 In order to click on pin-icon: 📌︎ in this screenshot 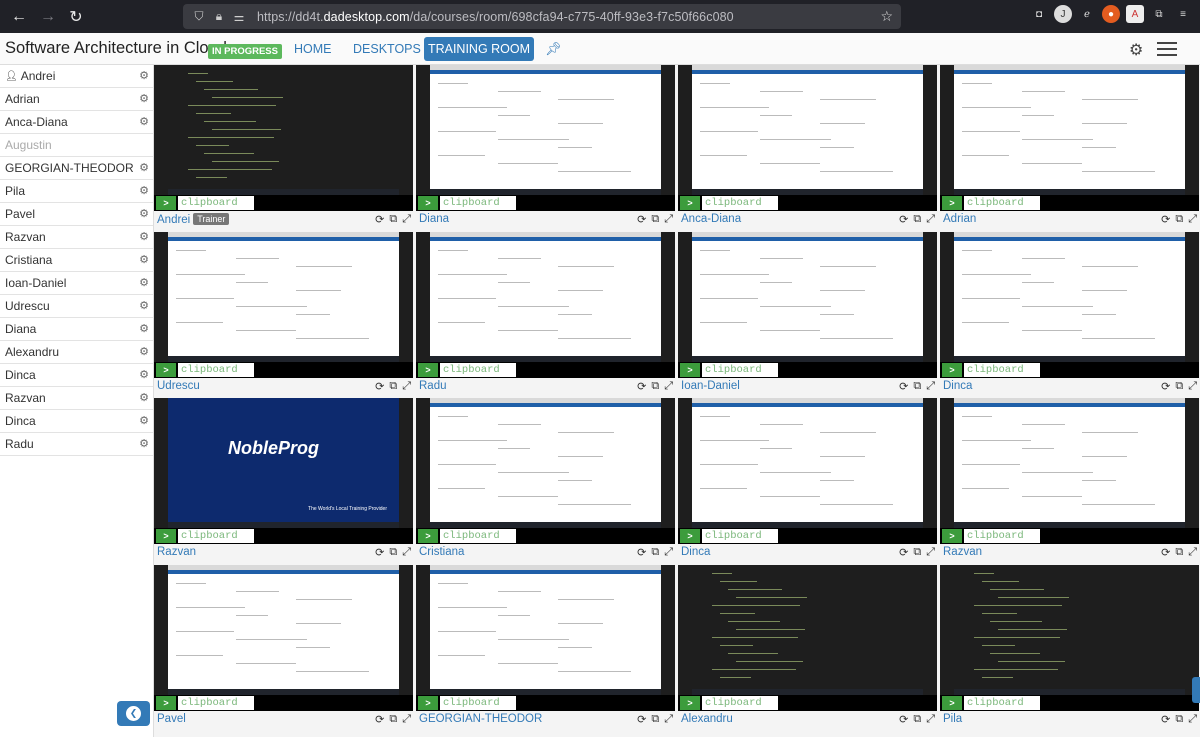, I will do `click(553, 49)`.